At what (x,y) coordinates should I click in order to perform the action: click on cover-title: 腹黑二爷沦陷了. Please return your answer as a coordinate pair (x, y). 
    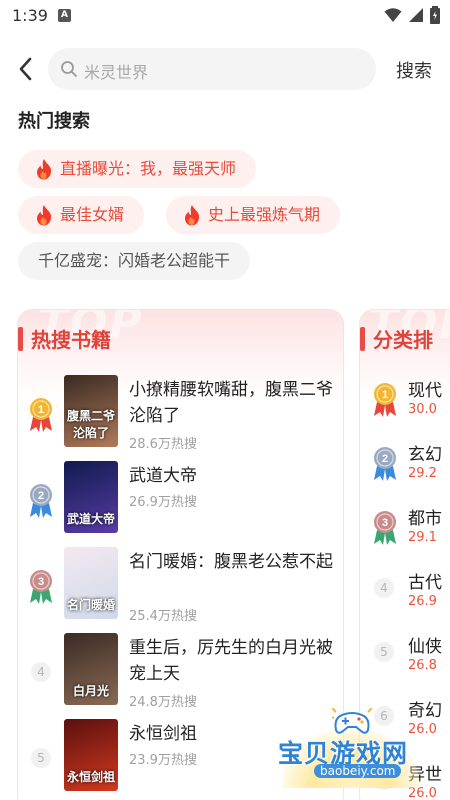
    Looking at the image, I should click on (90, 424).